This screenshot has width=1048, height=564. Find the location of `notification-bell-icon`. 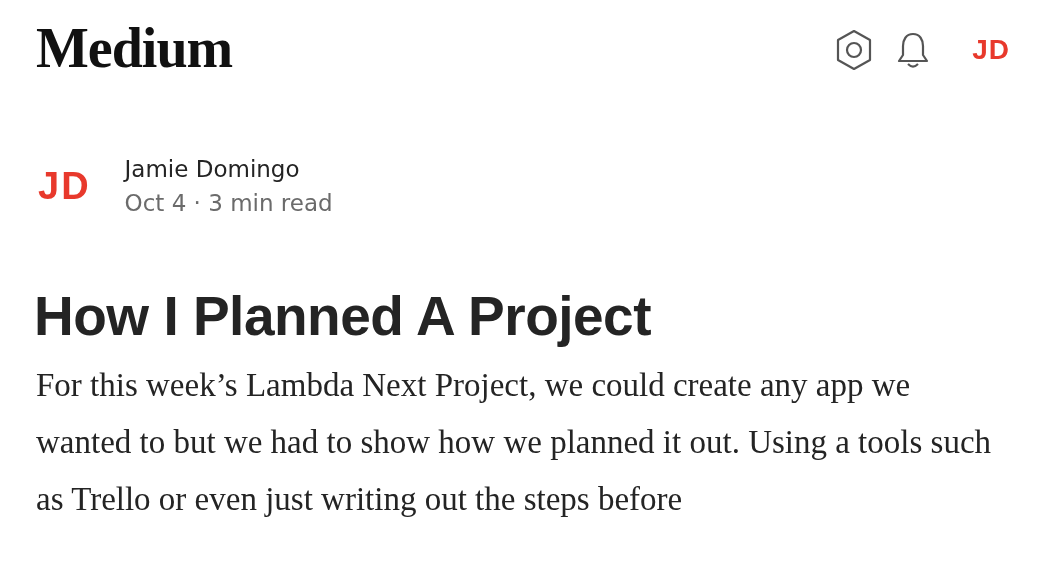

notification-bell-icon is located at coordinates (913, 50).